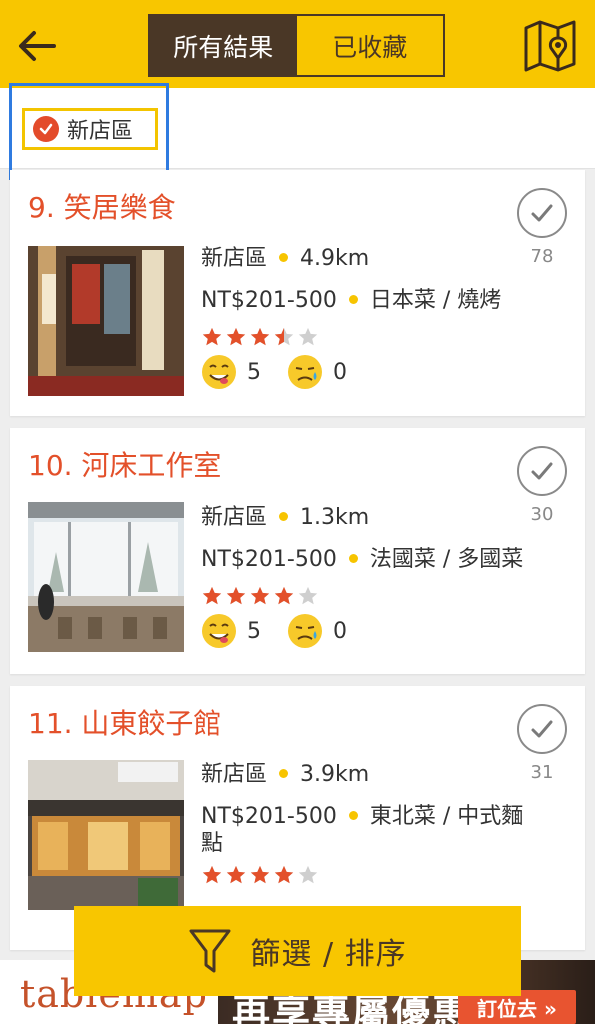 The image size is (595, 1024). What do you see at coordinates (102, 206) in the screenshot?
I see `restaurant-title: 9. 笑居樂食` at bounding box center [102, 206].